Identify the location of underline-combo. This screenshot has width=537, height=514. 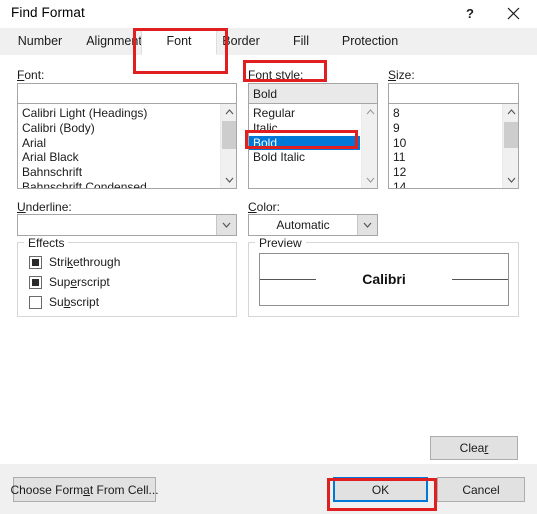
(127, 225).